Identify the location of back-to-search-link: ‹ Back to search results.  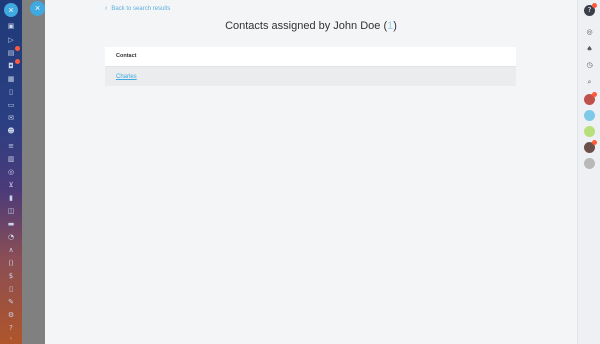
(137, 8).